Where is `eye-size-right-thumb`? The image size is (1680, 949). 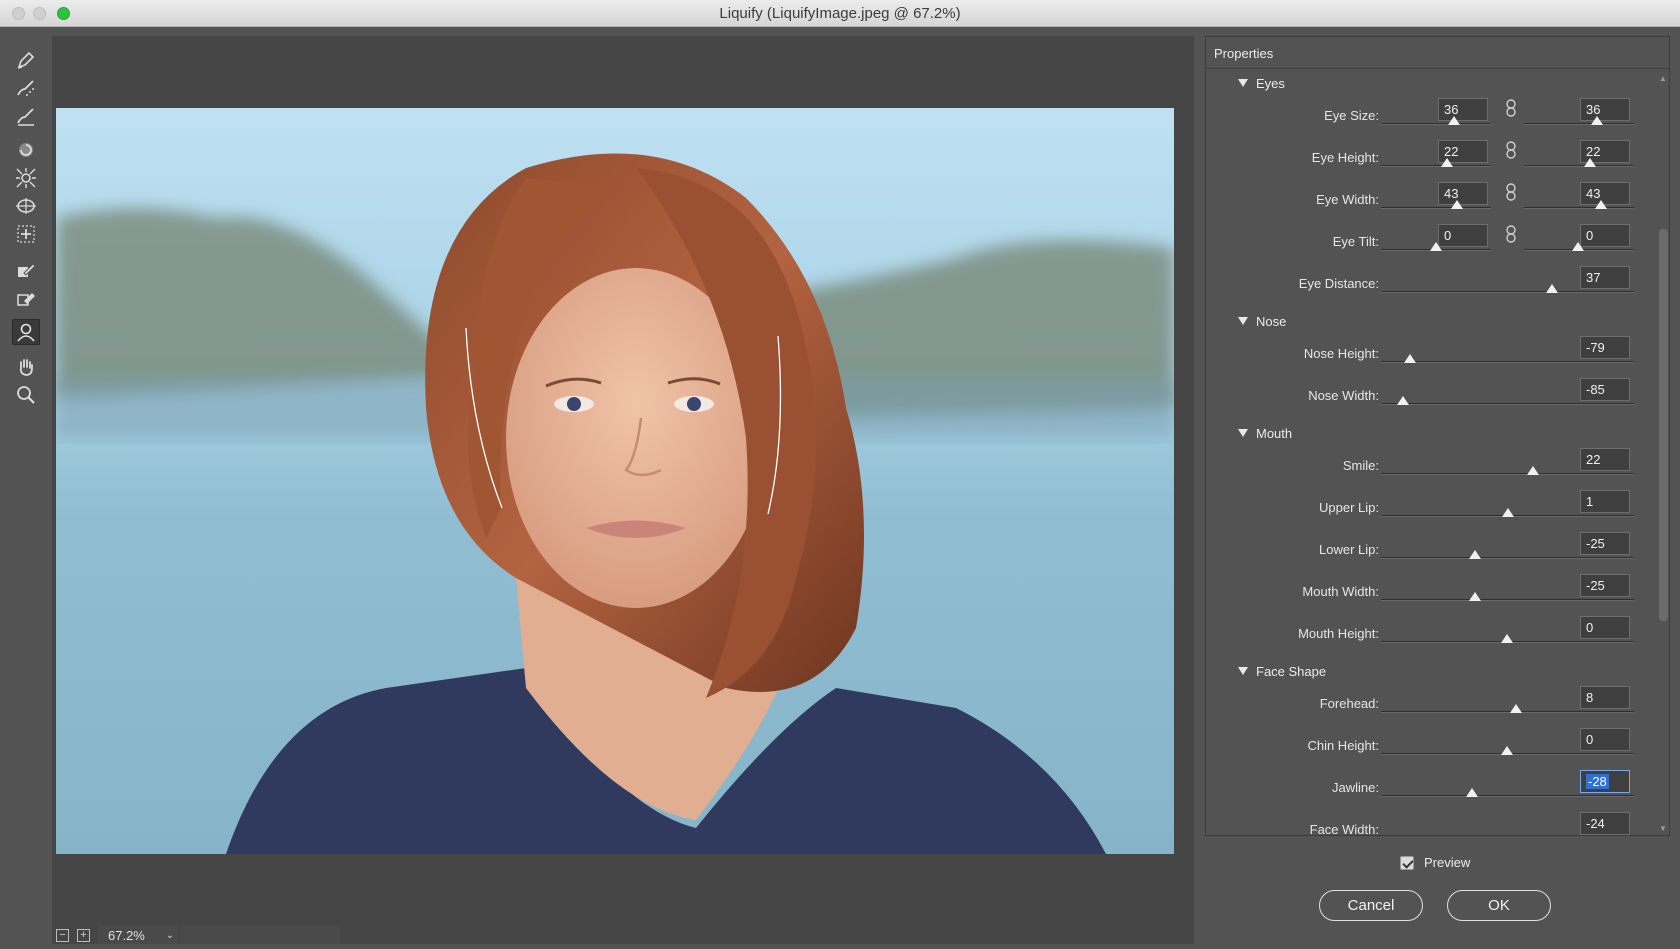
eye-size-right-thumb is located at coordinates (1597, 120).